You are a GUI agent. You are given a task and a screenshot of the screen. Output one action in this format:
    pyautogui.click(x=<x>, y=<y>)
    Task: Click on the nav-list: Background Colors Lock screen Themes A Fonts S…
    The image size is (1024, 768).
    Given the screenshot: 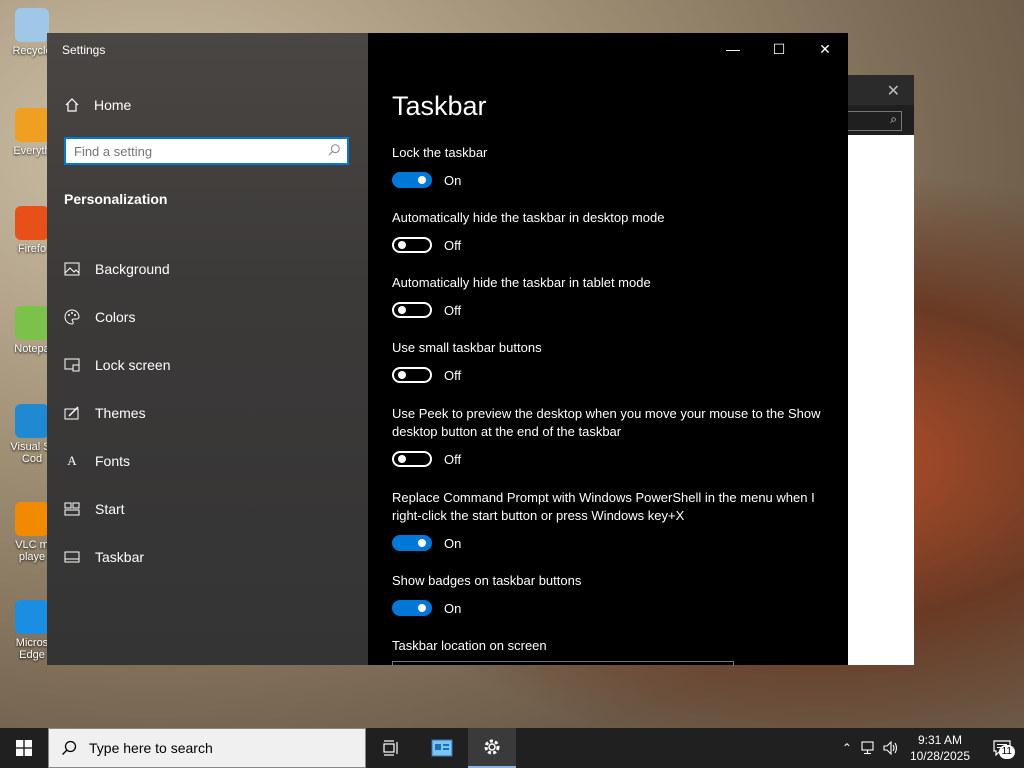 What is the action you would take?
    pyautogui.click(x=117, y=413)
    